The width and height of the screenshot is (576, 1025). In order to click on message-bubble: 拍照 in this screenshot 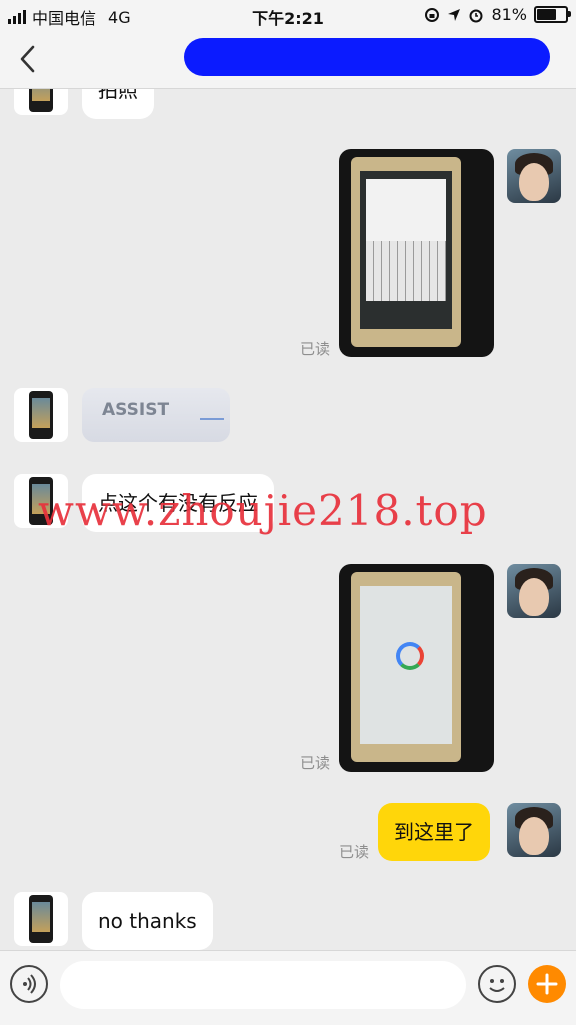, I will do `click(118, 104)`.